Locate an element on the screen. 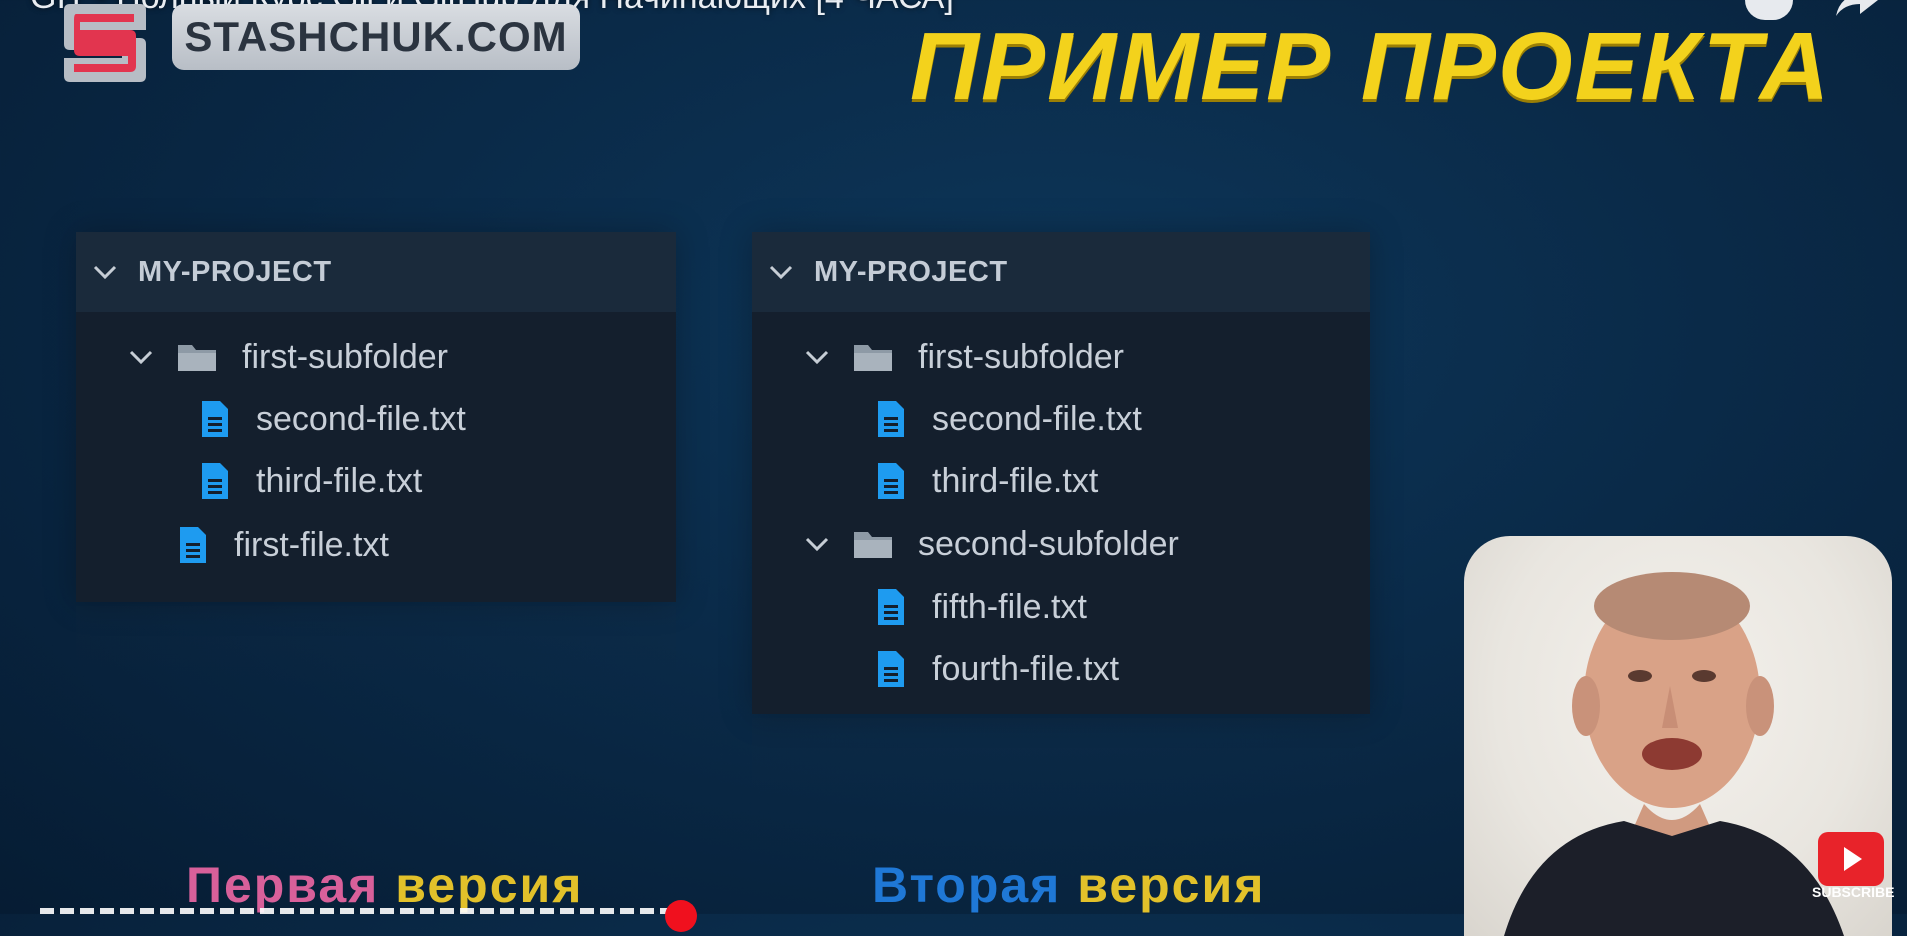 The width and height of the screenshot is (1907, 936). tree-item-file: fifth-file.txt is located at coordinates (981, 607).